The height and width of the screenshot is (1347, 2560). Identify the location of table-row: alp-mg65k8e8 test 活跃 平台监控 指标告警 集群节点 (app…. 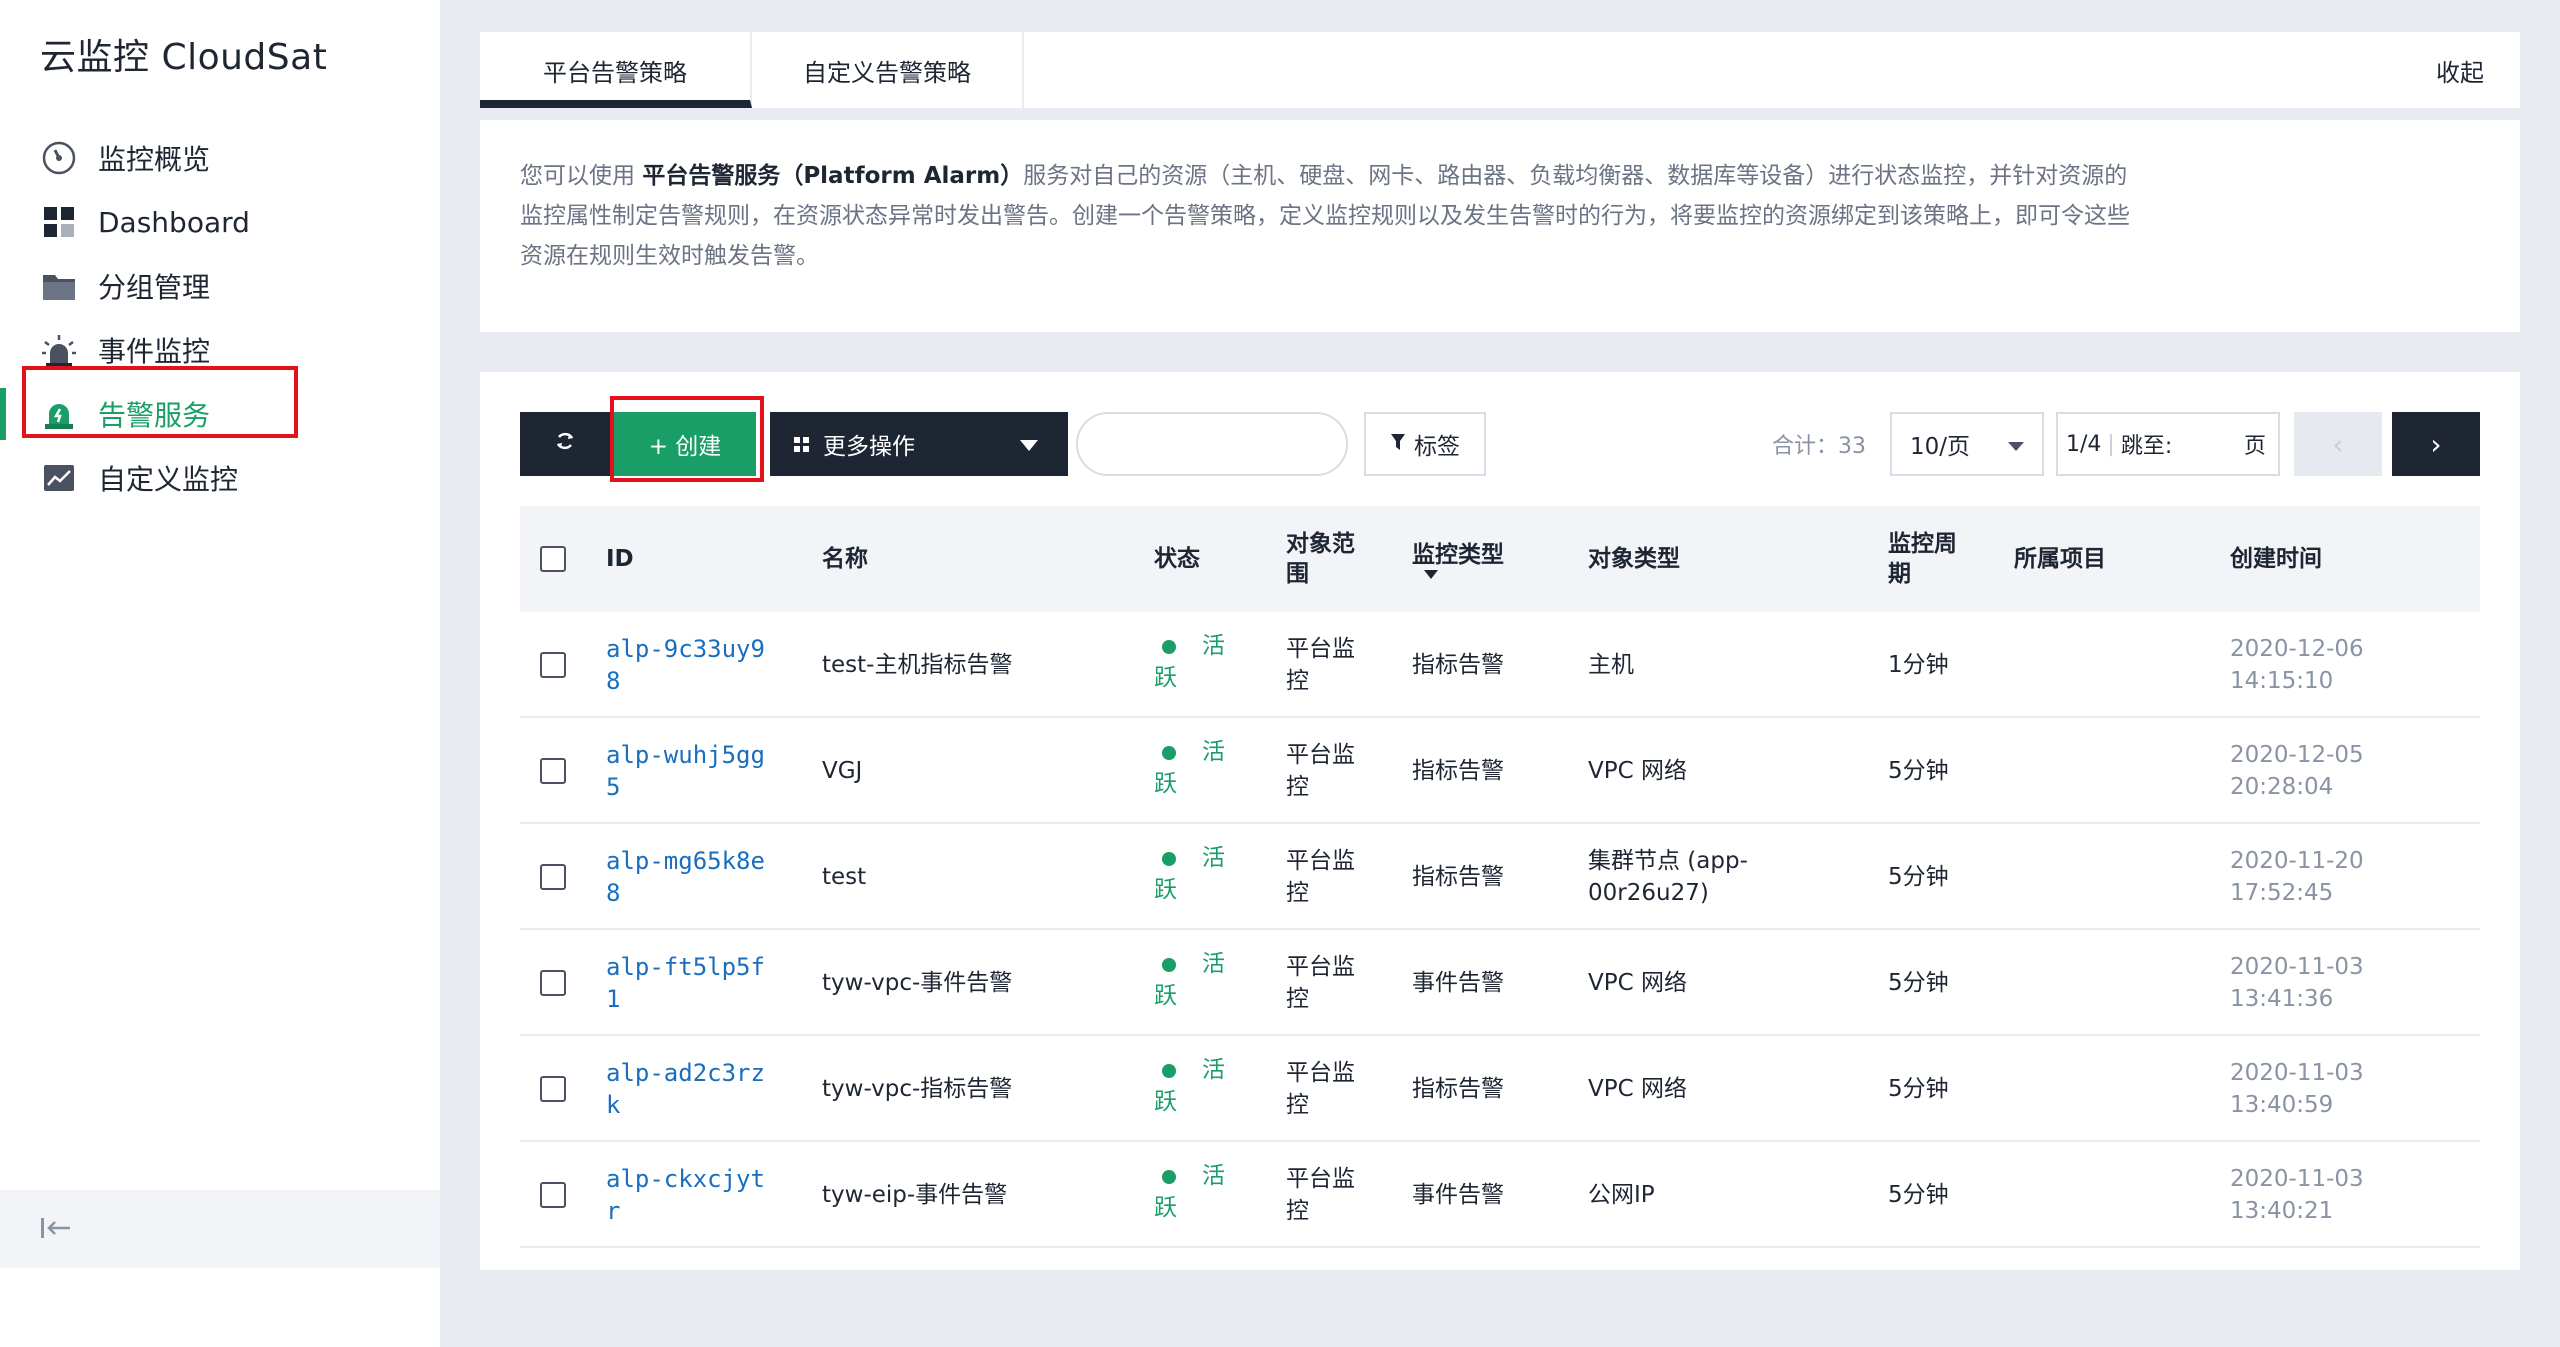
(1500, 877).